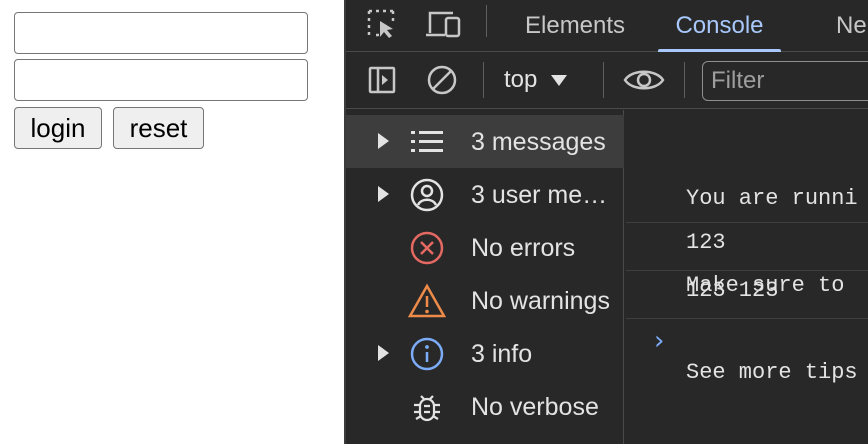  I want to click on console-log-entry: 123 123, so click(732, 290).